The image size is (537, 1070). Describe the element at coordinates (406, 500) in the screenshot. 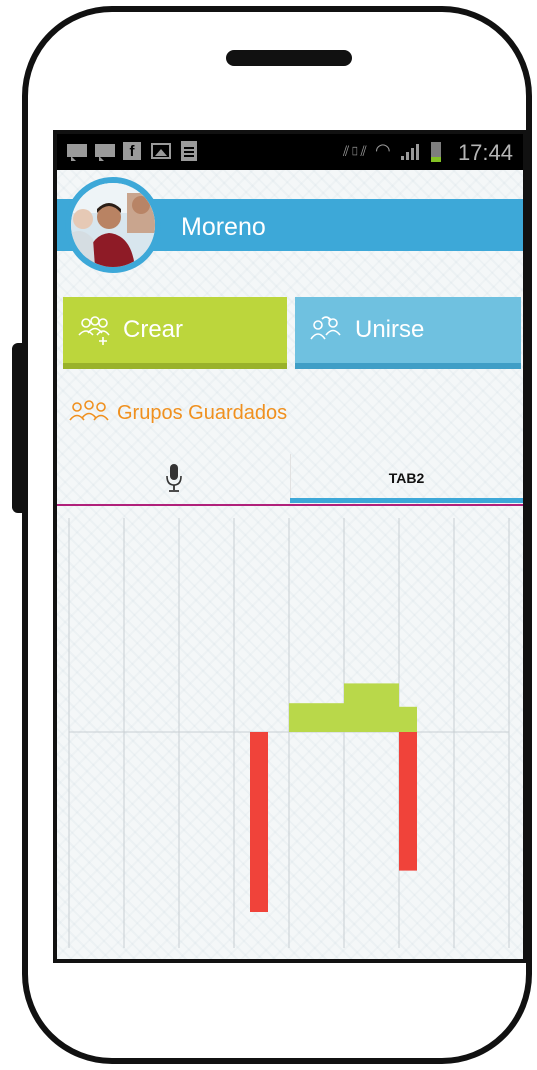

I see `selected-tab-indicator` at that location.